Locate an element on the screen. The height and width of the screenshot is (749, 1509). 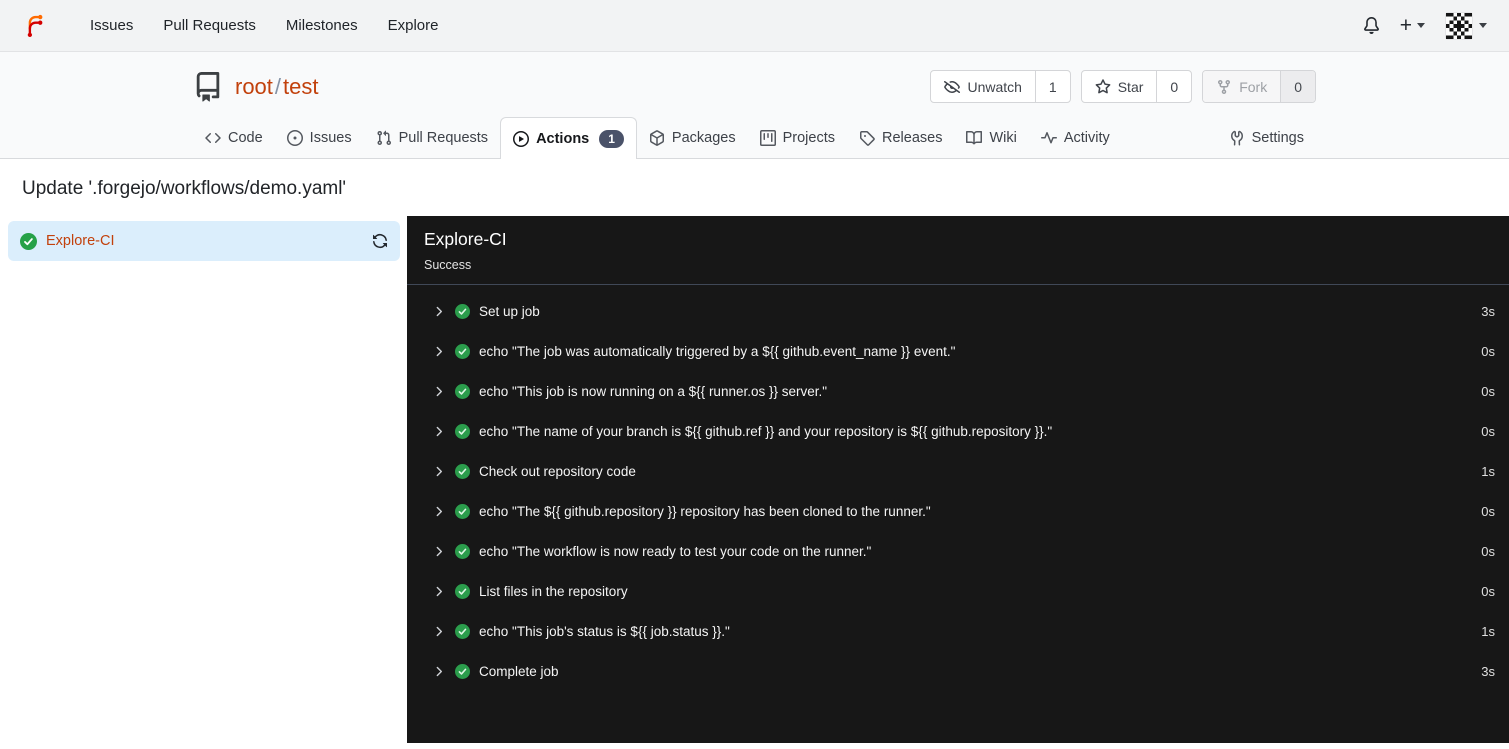
plus-icon: + is located at coordinates (1405, 25).